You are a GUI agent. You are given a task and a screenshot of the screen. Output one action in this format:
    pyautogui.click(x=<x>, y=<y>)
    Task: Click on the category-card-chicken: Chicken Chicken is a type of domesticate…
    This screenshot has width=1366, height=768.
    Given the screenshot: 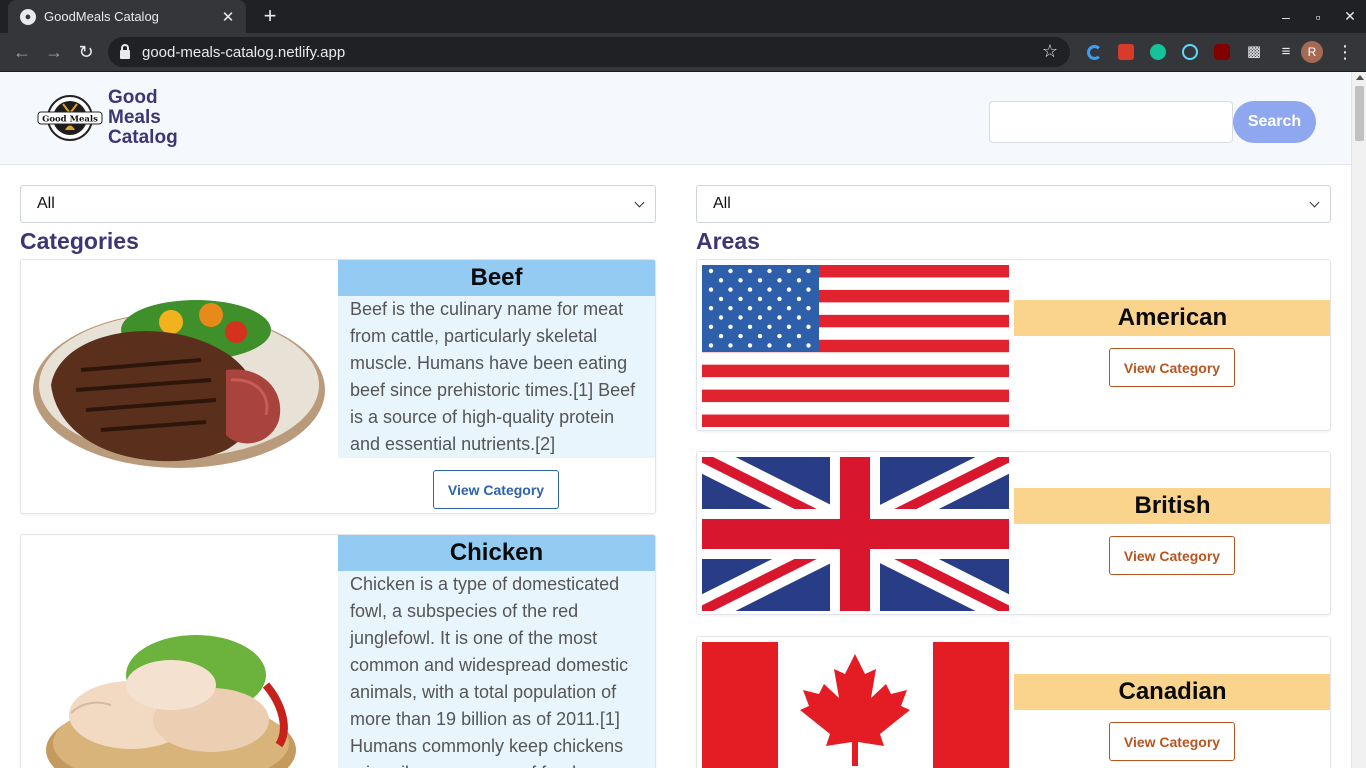 What is the action you would take?
    pyautogui.click(x=338, y=651)
    